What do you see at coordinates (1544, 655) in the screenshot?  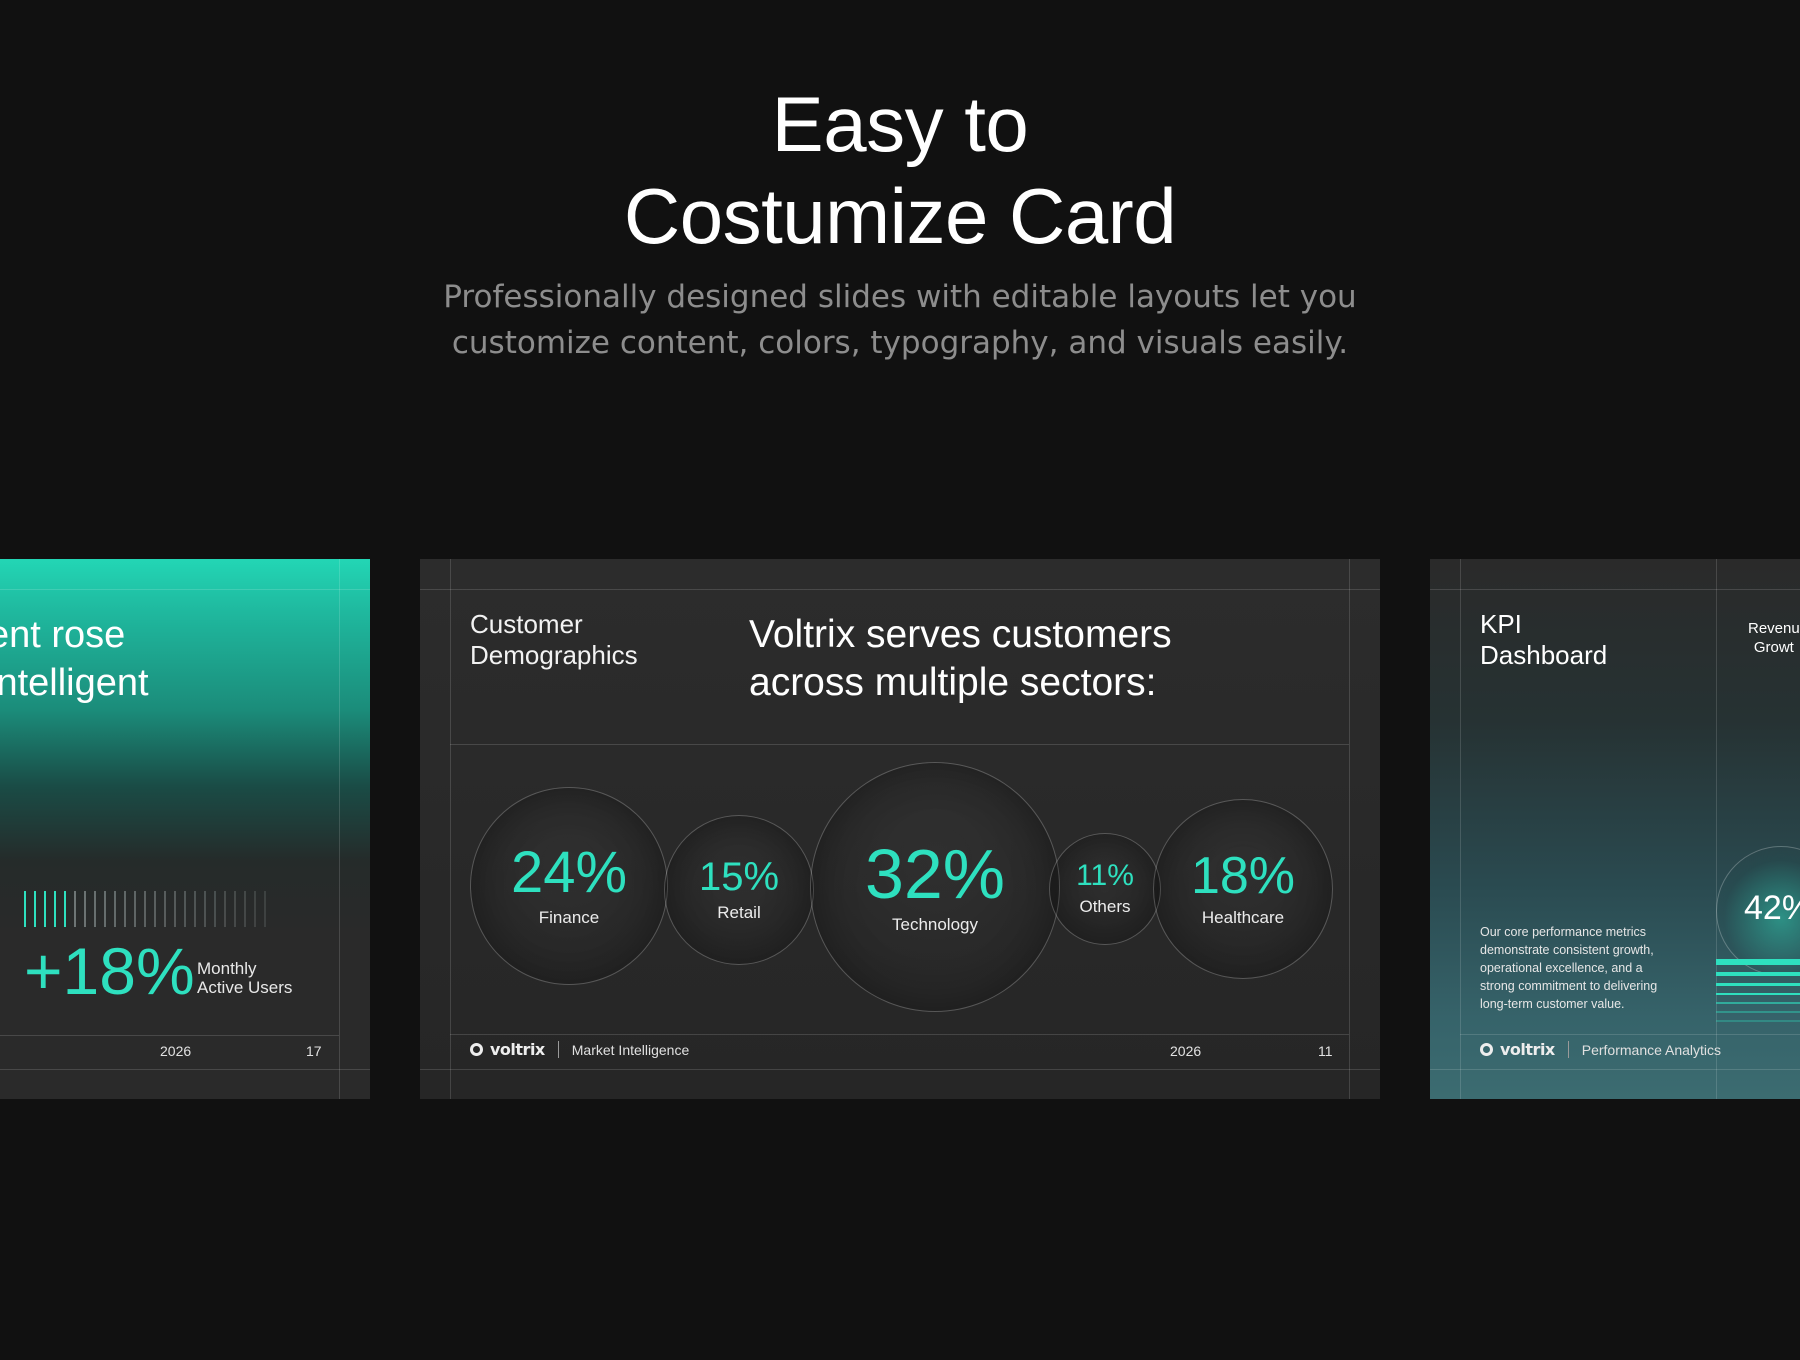 I see `slide-title-line2: Dashboard` at bounding box center [1544, 655].